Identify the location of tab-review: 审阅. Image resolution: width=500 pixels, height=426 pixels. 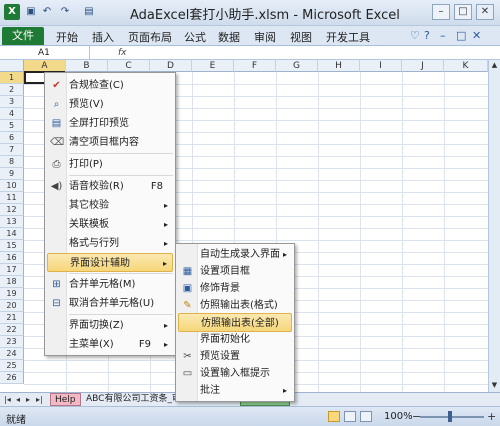
(265, 37).